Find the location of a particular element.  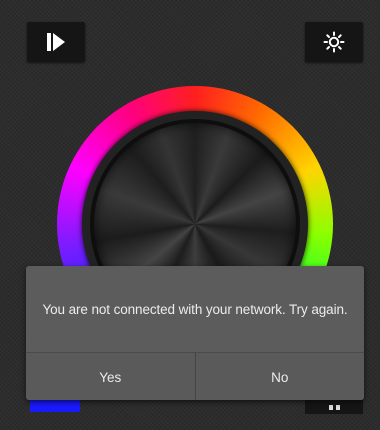

play-button is located at coordinates (56, 42).